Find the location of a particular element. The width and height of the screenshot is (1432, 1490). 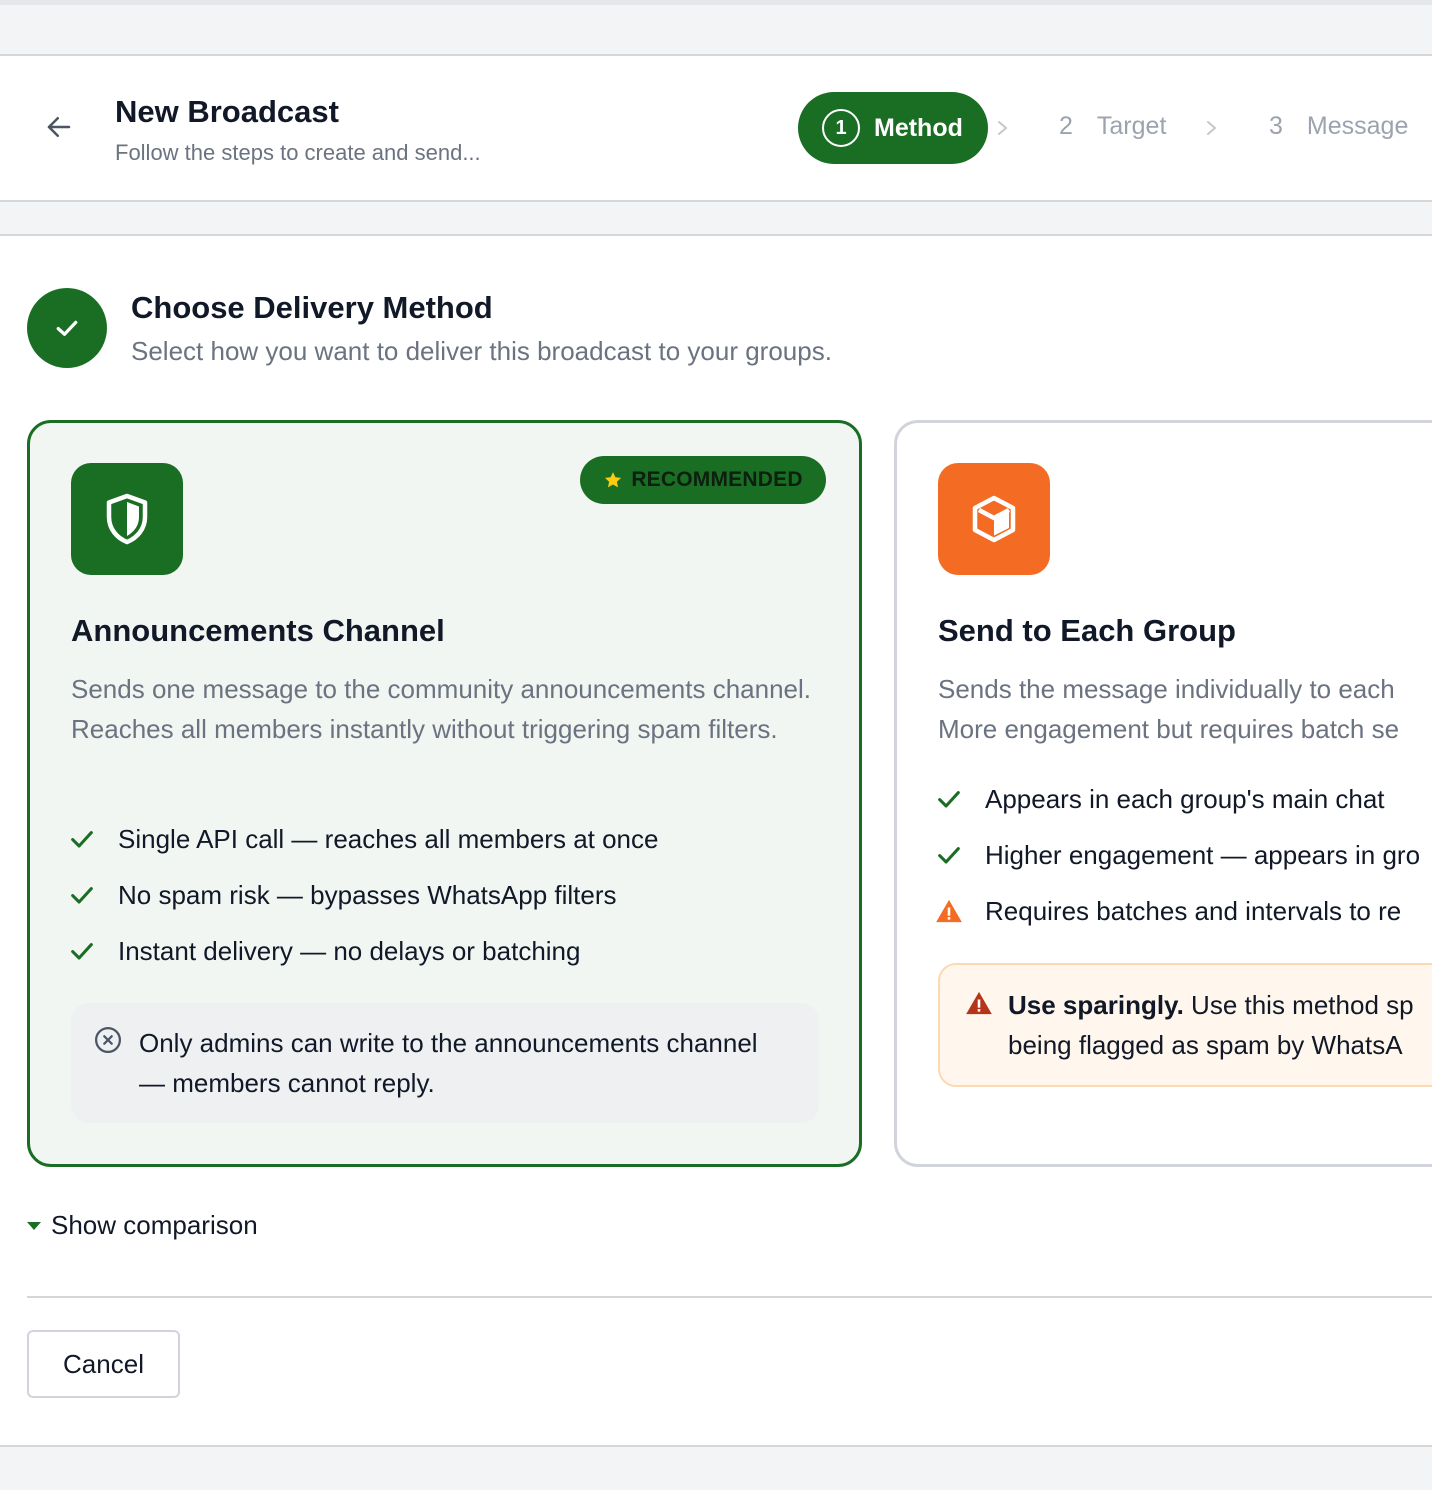

step-target: 2 Target is located at coordinates (1112, 126).